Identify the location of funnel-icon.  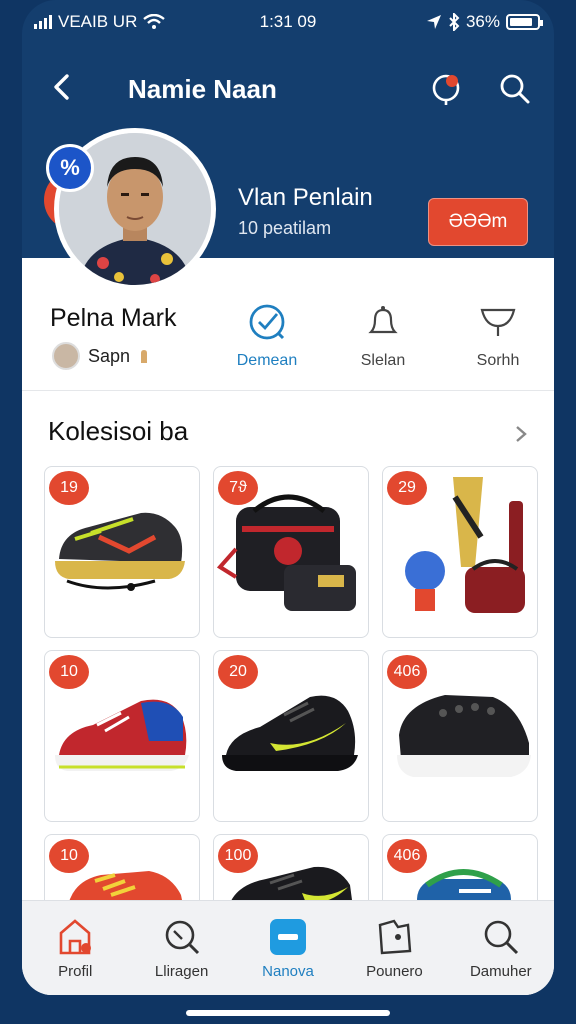
(498, 322).